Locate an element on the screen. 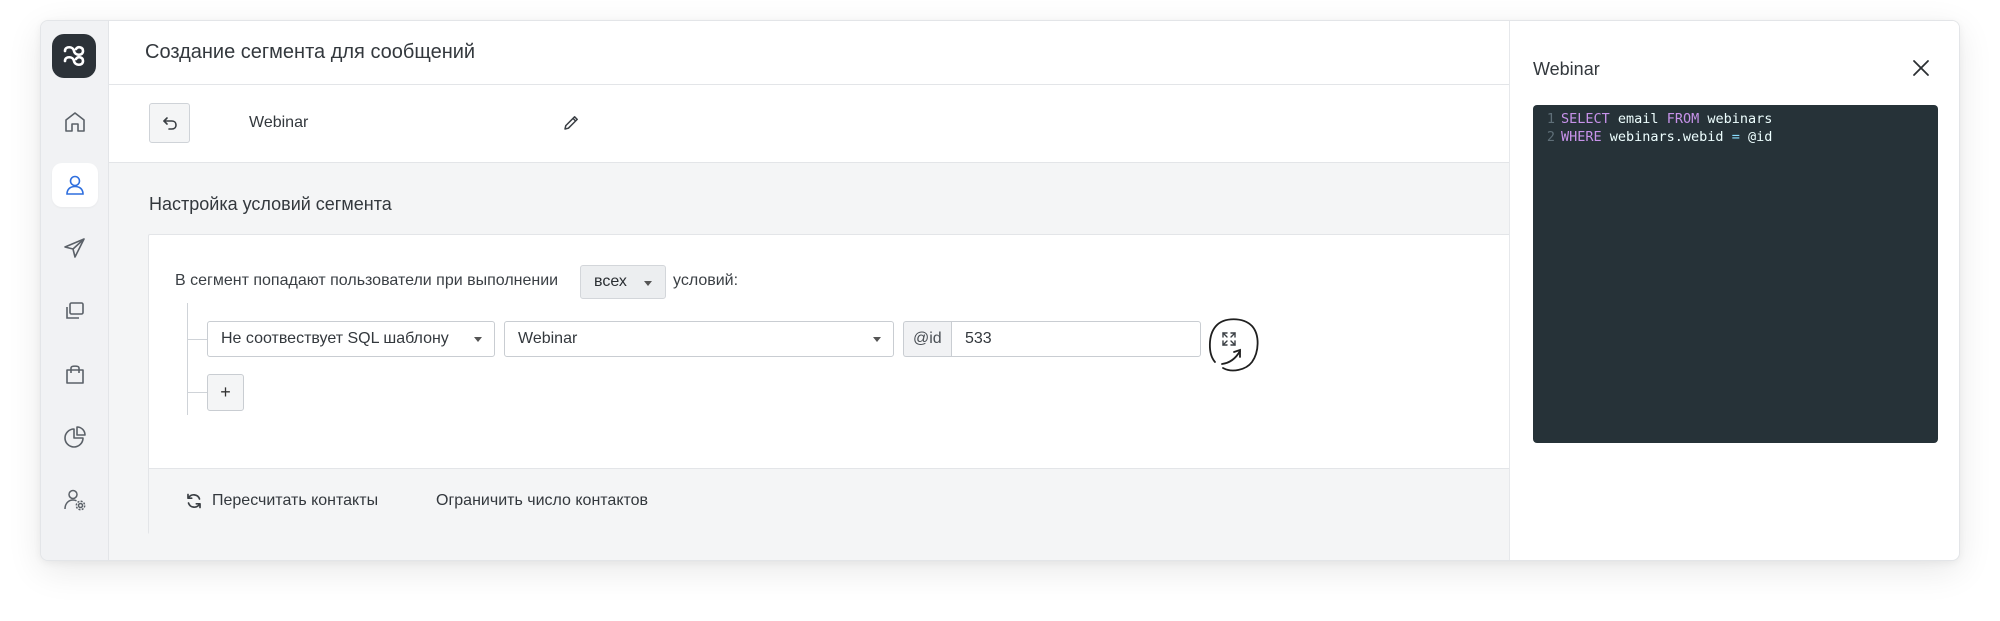 The image size is (2000, 621). logo is located at coordinates (74, 56).